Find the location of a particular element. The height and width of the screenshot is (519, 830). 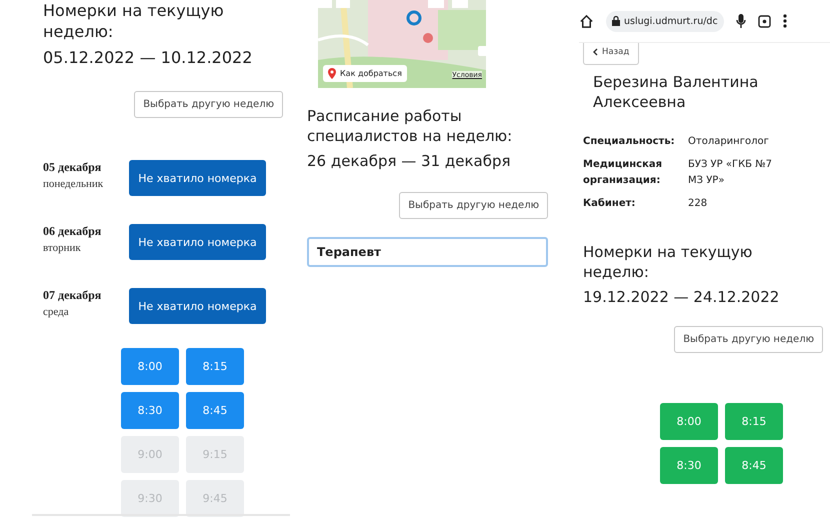

weekday: вторник is located at coordinates (62, 248).